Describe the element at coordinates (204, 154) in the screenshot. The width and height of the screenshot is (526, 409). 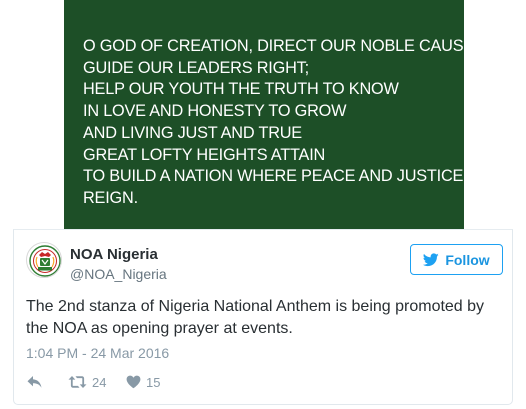
I see `anthem-line: GREAT LOFTY HEIGHTS ATTAIN` at that location.